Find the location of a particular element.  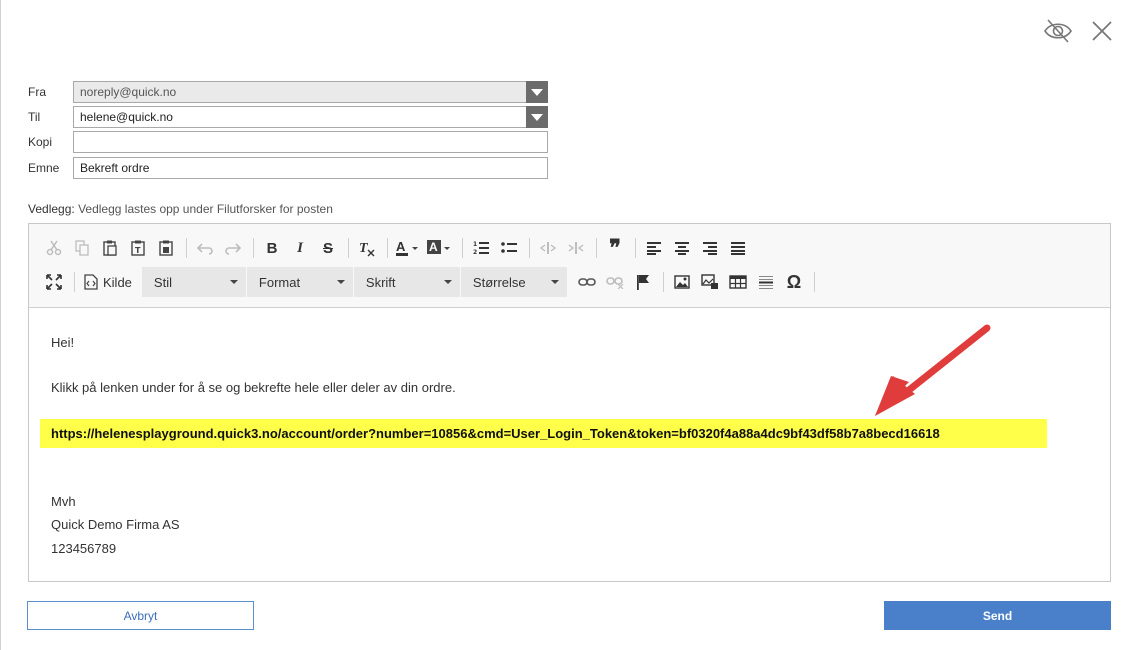

paste-icon is located at coordinates (110, 248).